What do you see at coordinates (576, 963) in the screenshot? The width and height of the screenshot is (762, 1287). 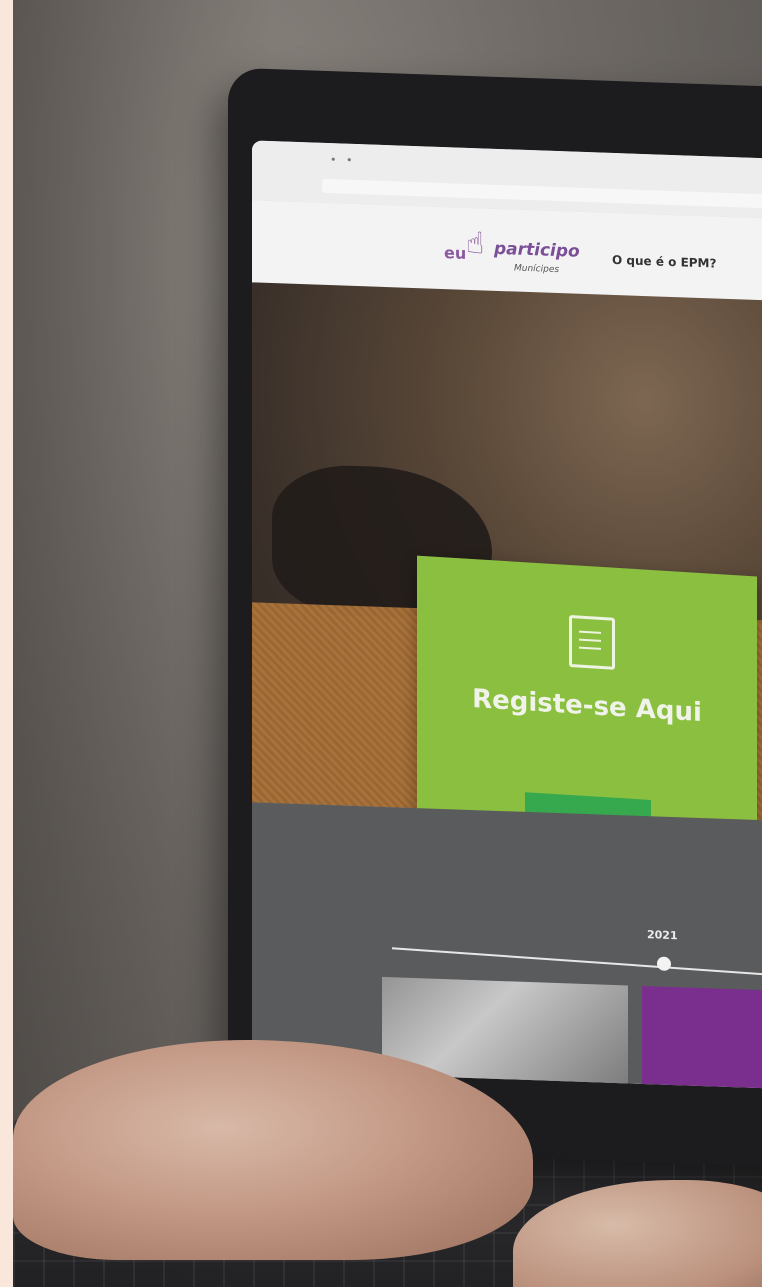 I see `timeline-line` at bounding box center [576, 963].